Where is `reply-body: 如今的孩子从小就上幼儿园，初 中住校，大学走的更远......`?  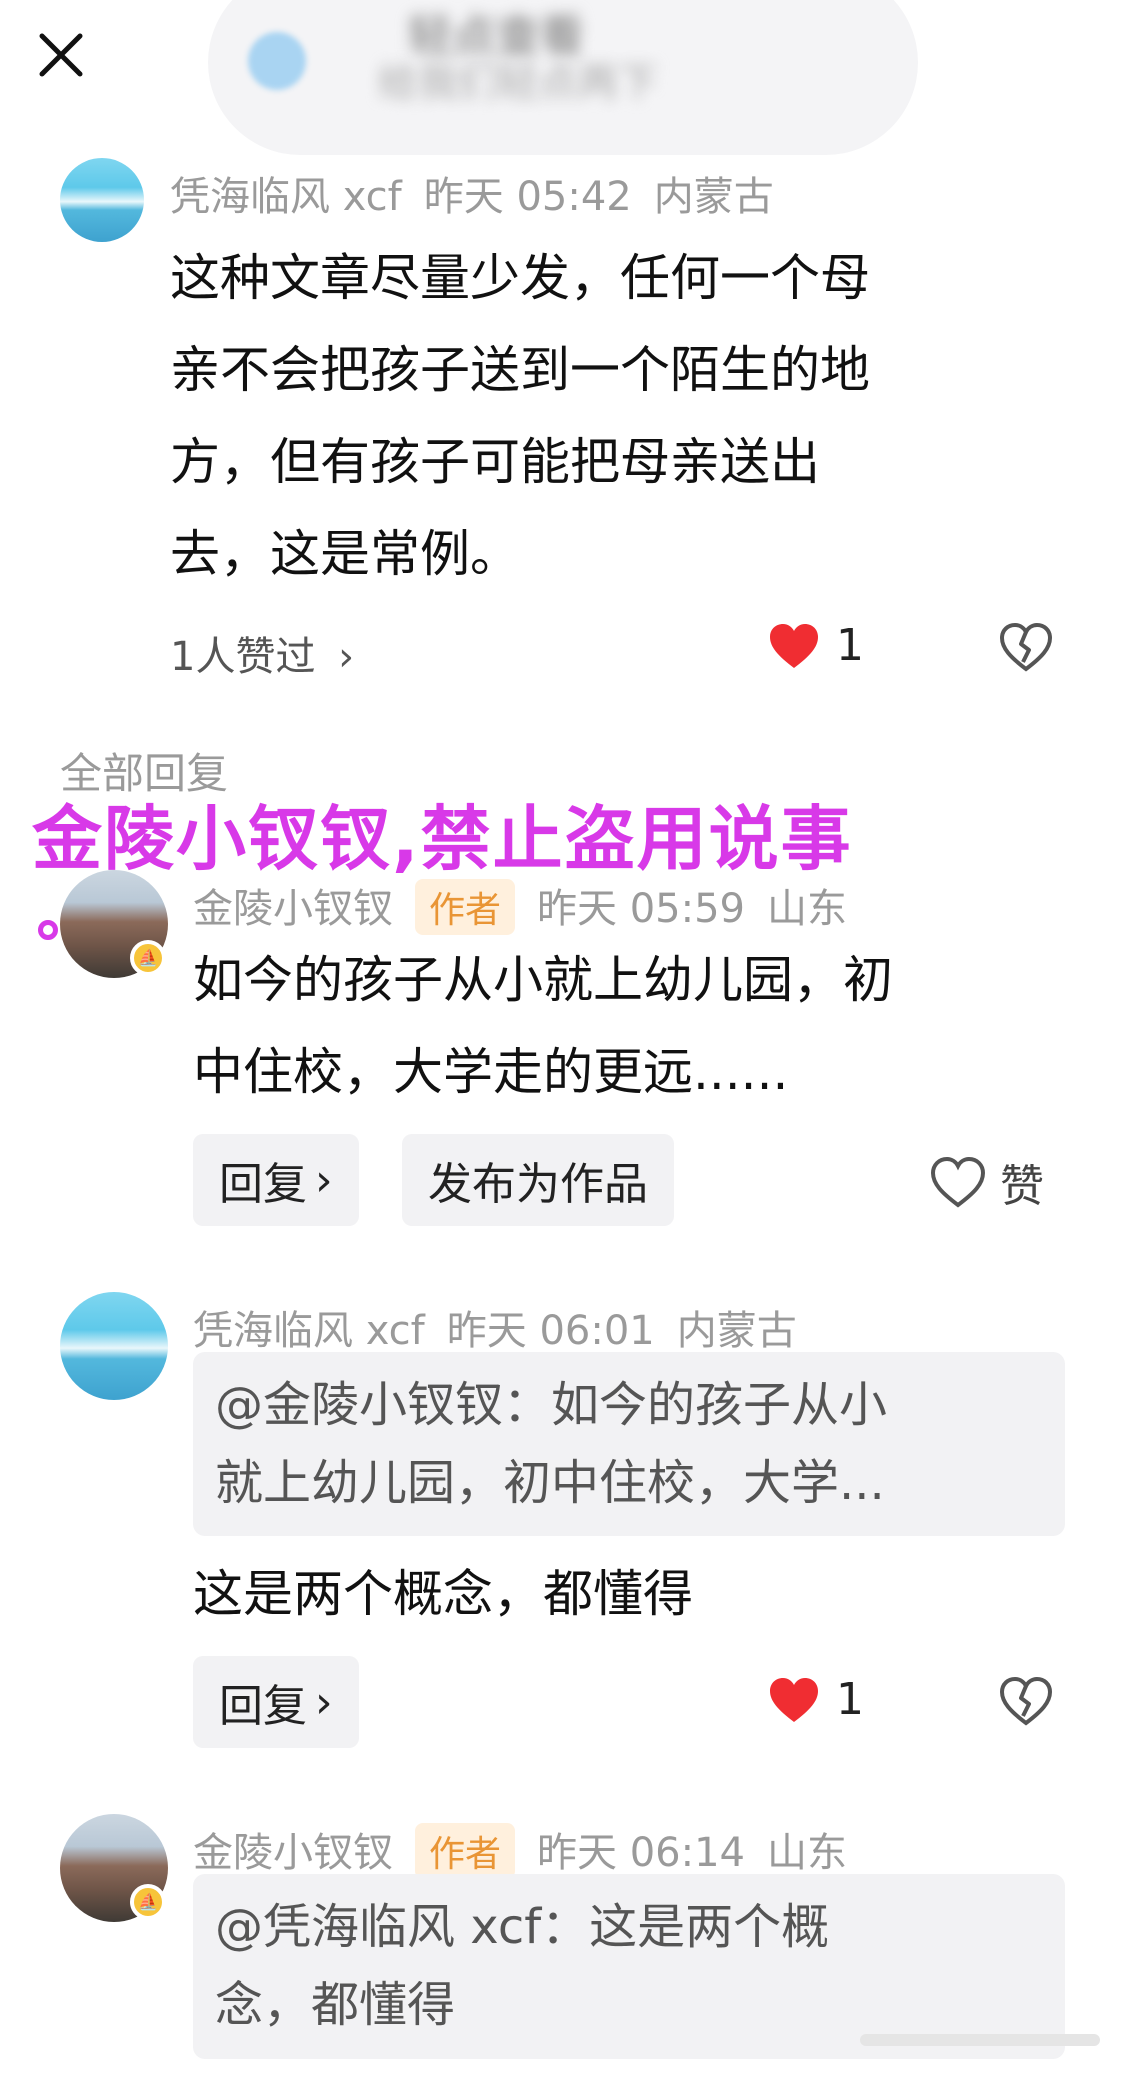
reply-body: 如今的孩子从小就上幼儿园，初 中住校，大学走的更远...... is located at coordinates (643, 1026).